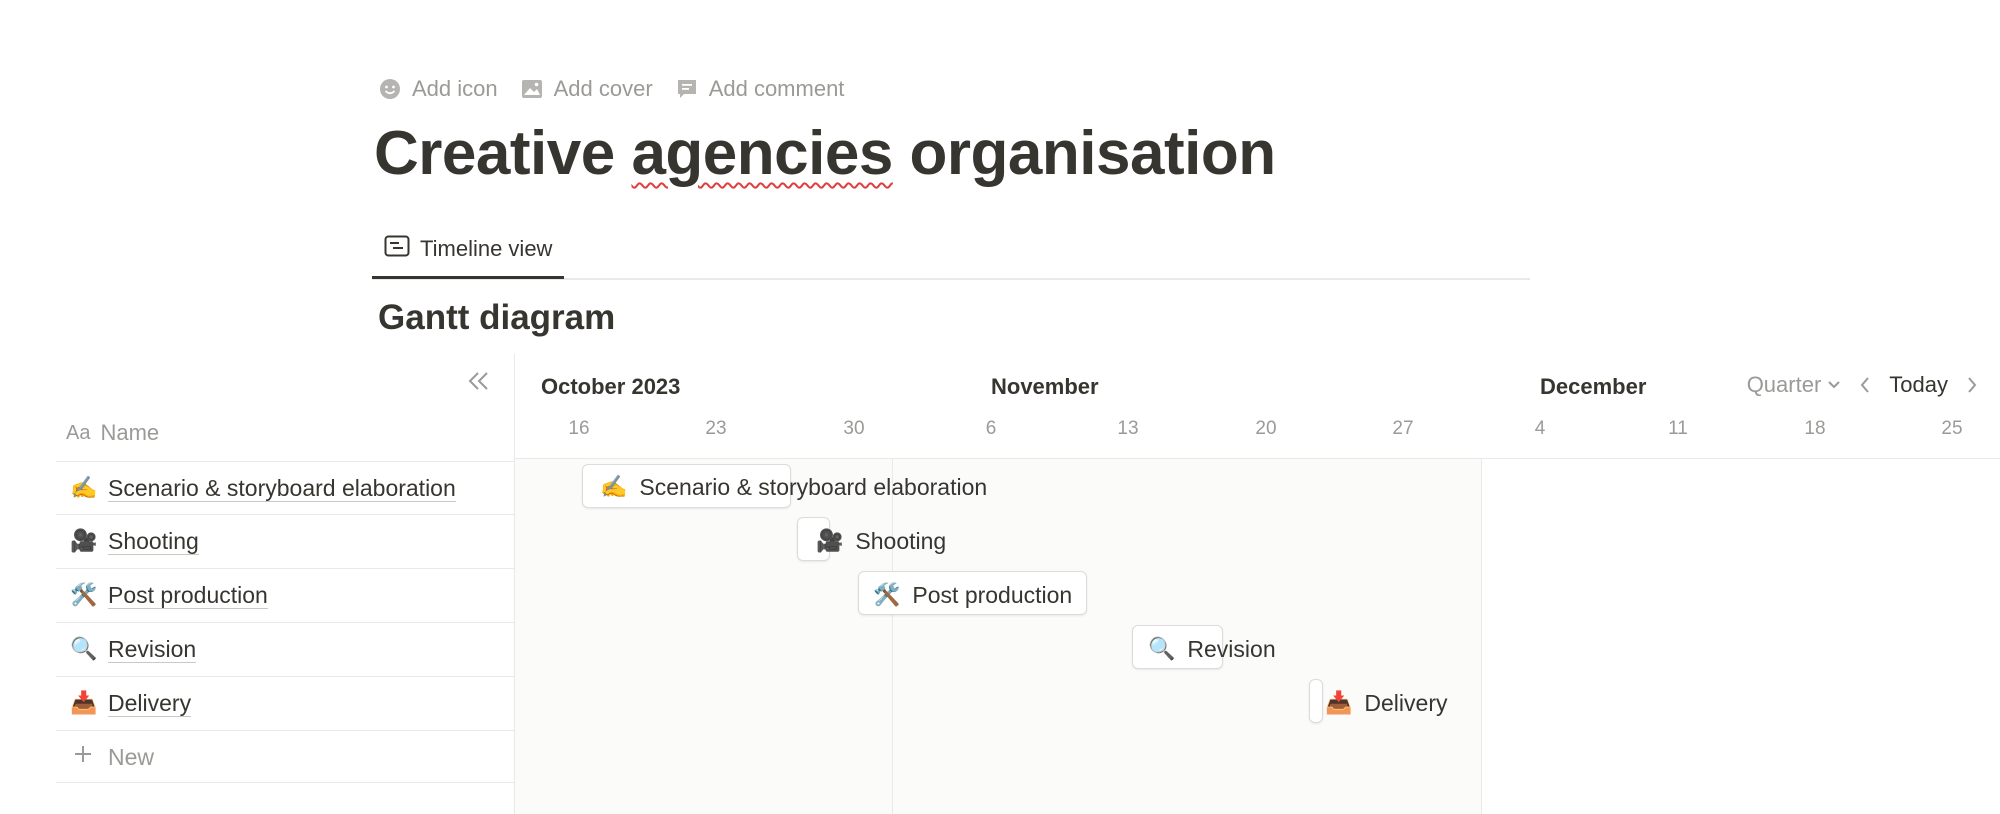 The height and width of the screenshot is (814, 2000). I want to click on plus-icon, so click(83, 757).